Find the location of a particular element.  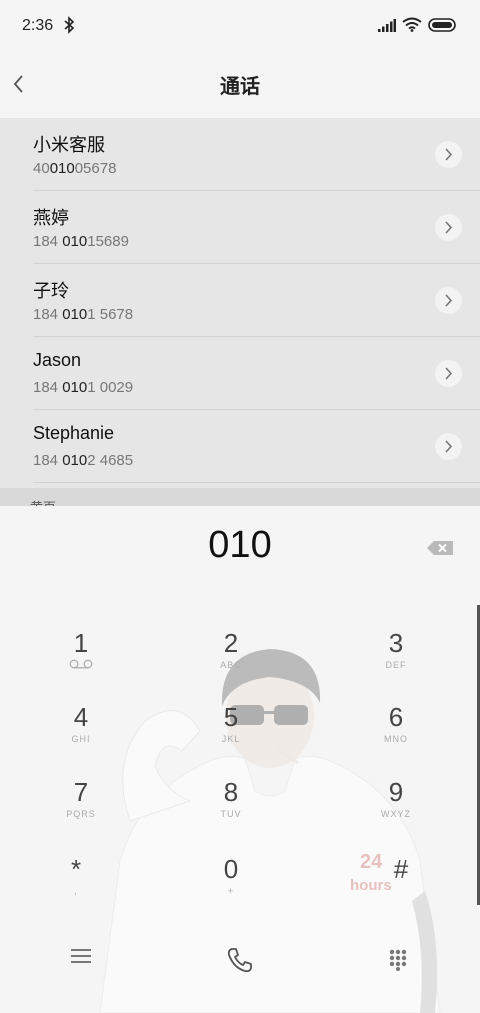

dial-key-1: 1 is located at coordinates (81, 661).